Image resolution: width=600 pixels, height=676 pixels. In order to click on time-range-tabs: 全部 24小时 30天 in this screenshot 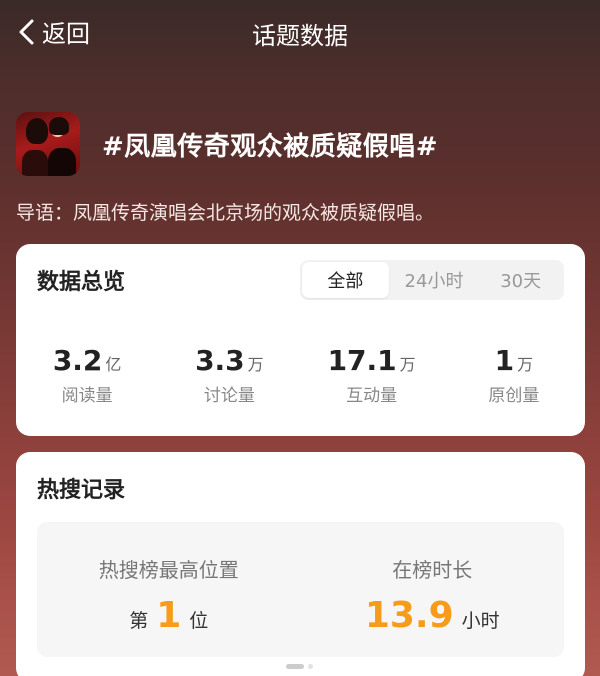, I will do `click(432, 280)`.